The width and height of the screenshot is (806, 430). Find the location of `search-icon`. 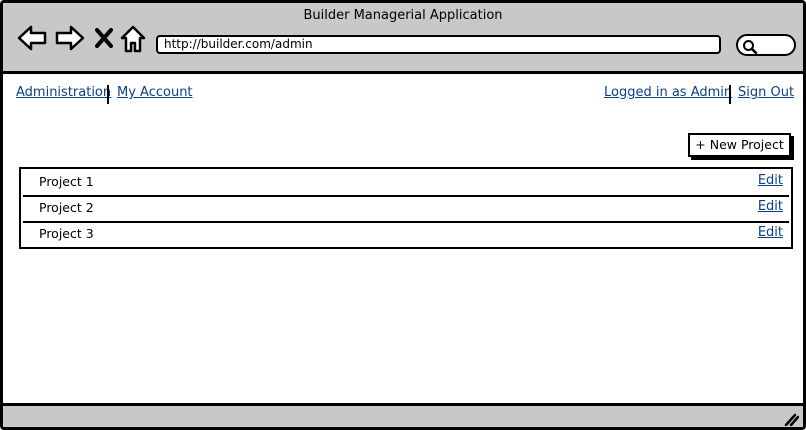

search-icon is located at coordinates (750, 47).